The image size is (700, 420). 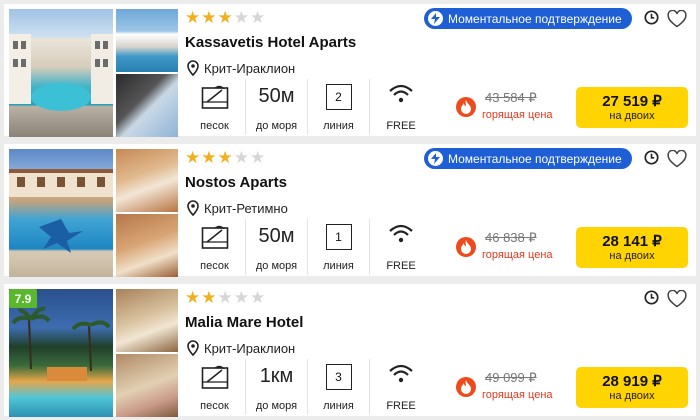 I want to click on fact-distance: 1км до моря, so click(x=277, y=387).